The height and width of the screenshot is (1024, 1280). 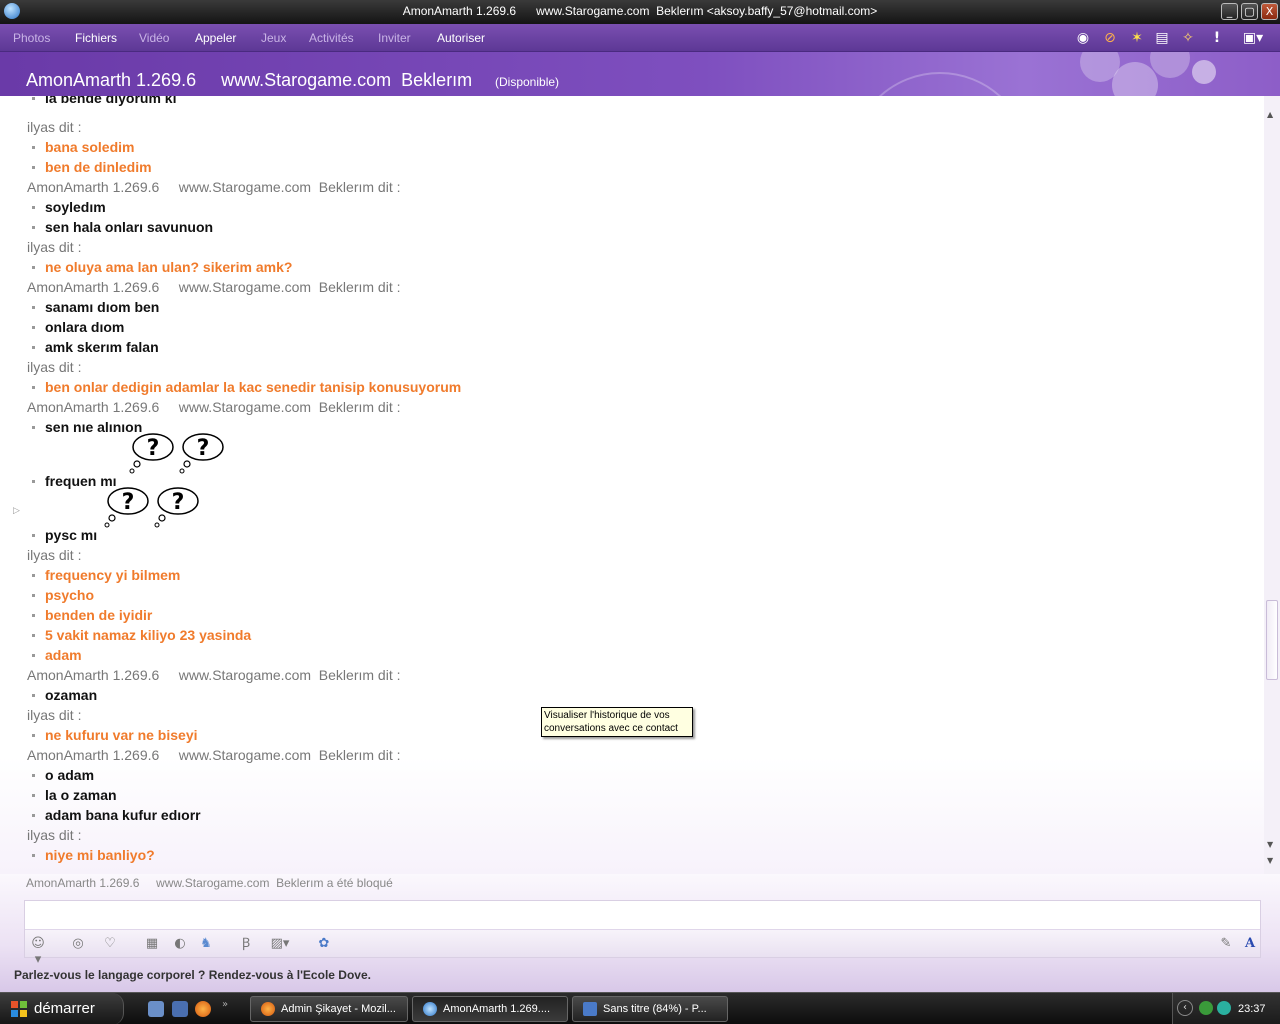 I want to click on scroll-thumb, so click(x=1272, y=640).